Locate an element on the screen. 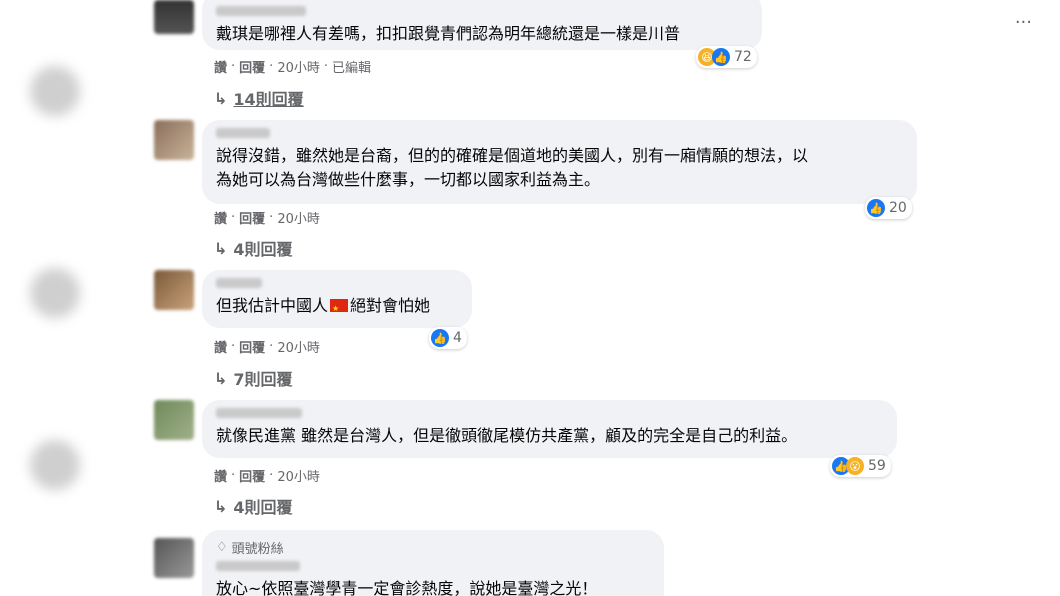 The width and height of the screenshot is (1060, 596). comment-text: 戴琪是哪裡人有差嗎，扣扣跟覺青們認為明年總統還是一樣是川普 is located at coordinates (448, 33).